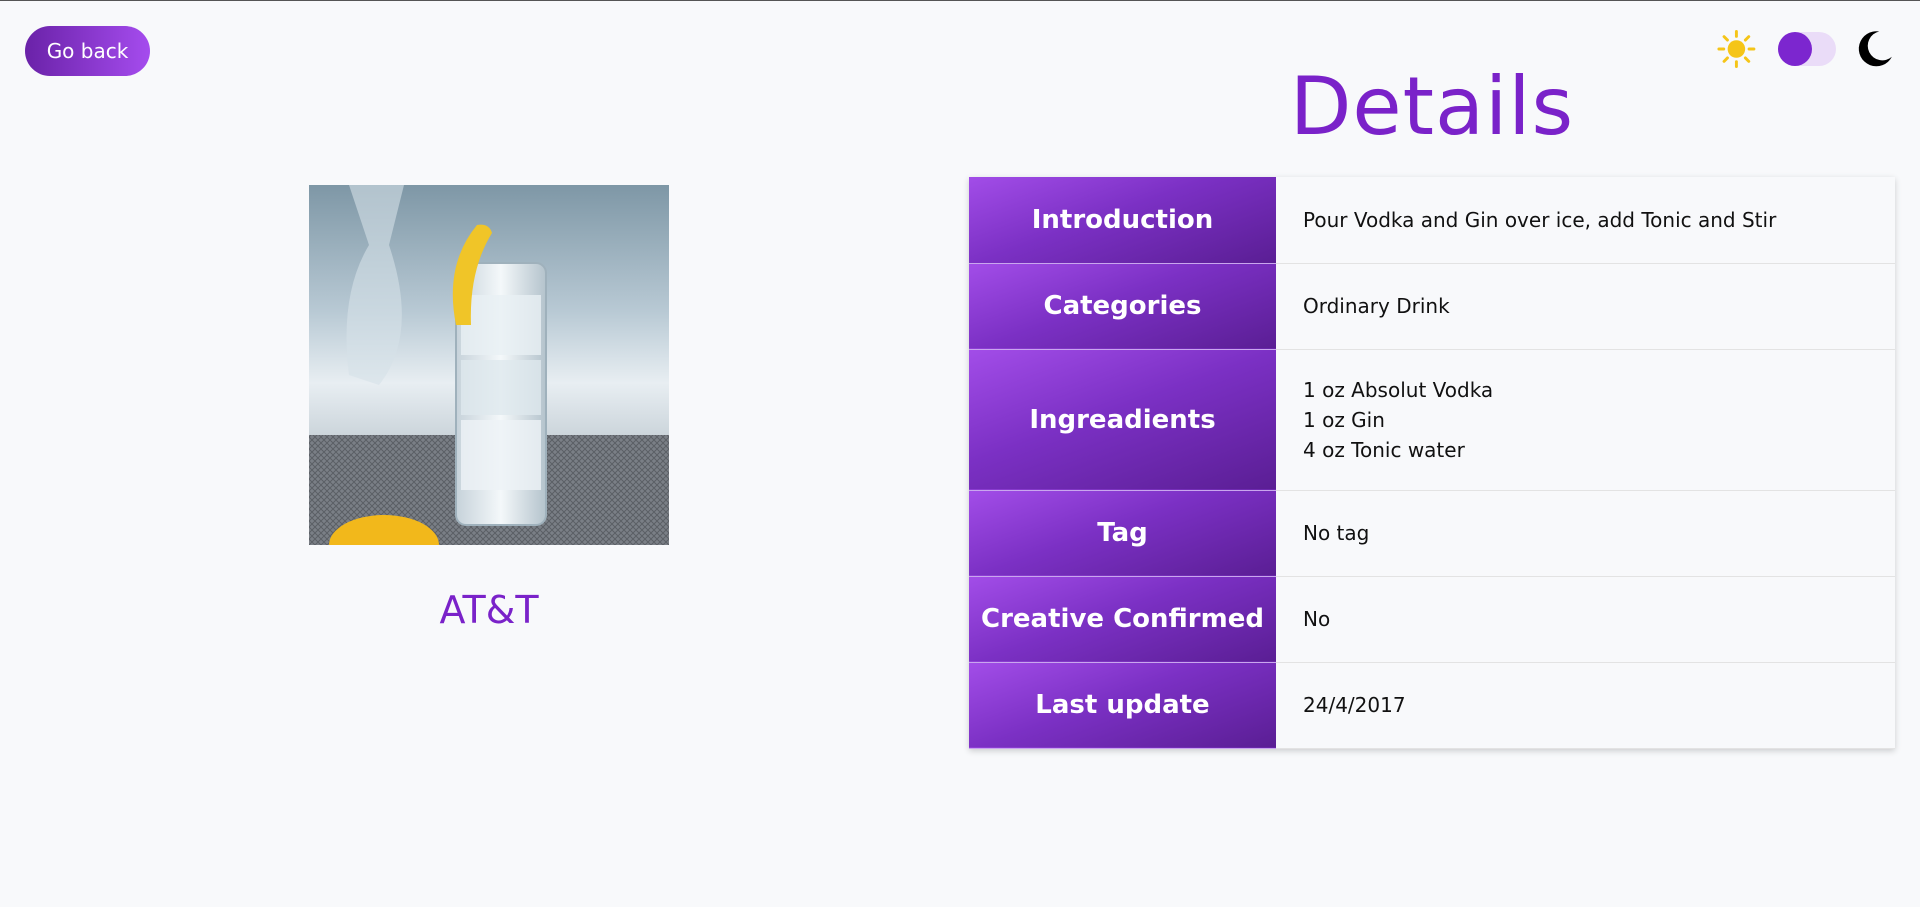  I want to click on details-title: Details, so click(1432, 106).